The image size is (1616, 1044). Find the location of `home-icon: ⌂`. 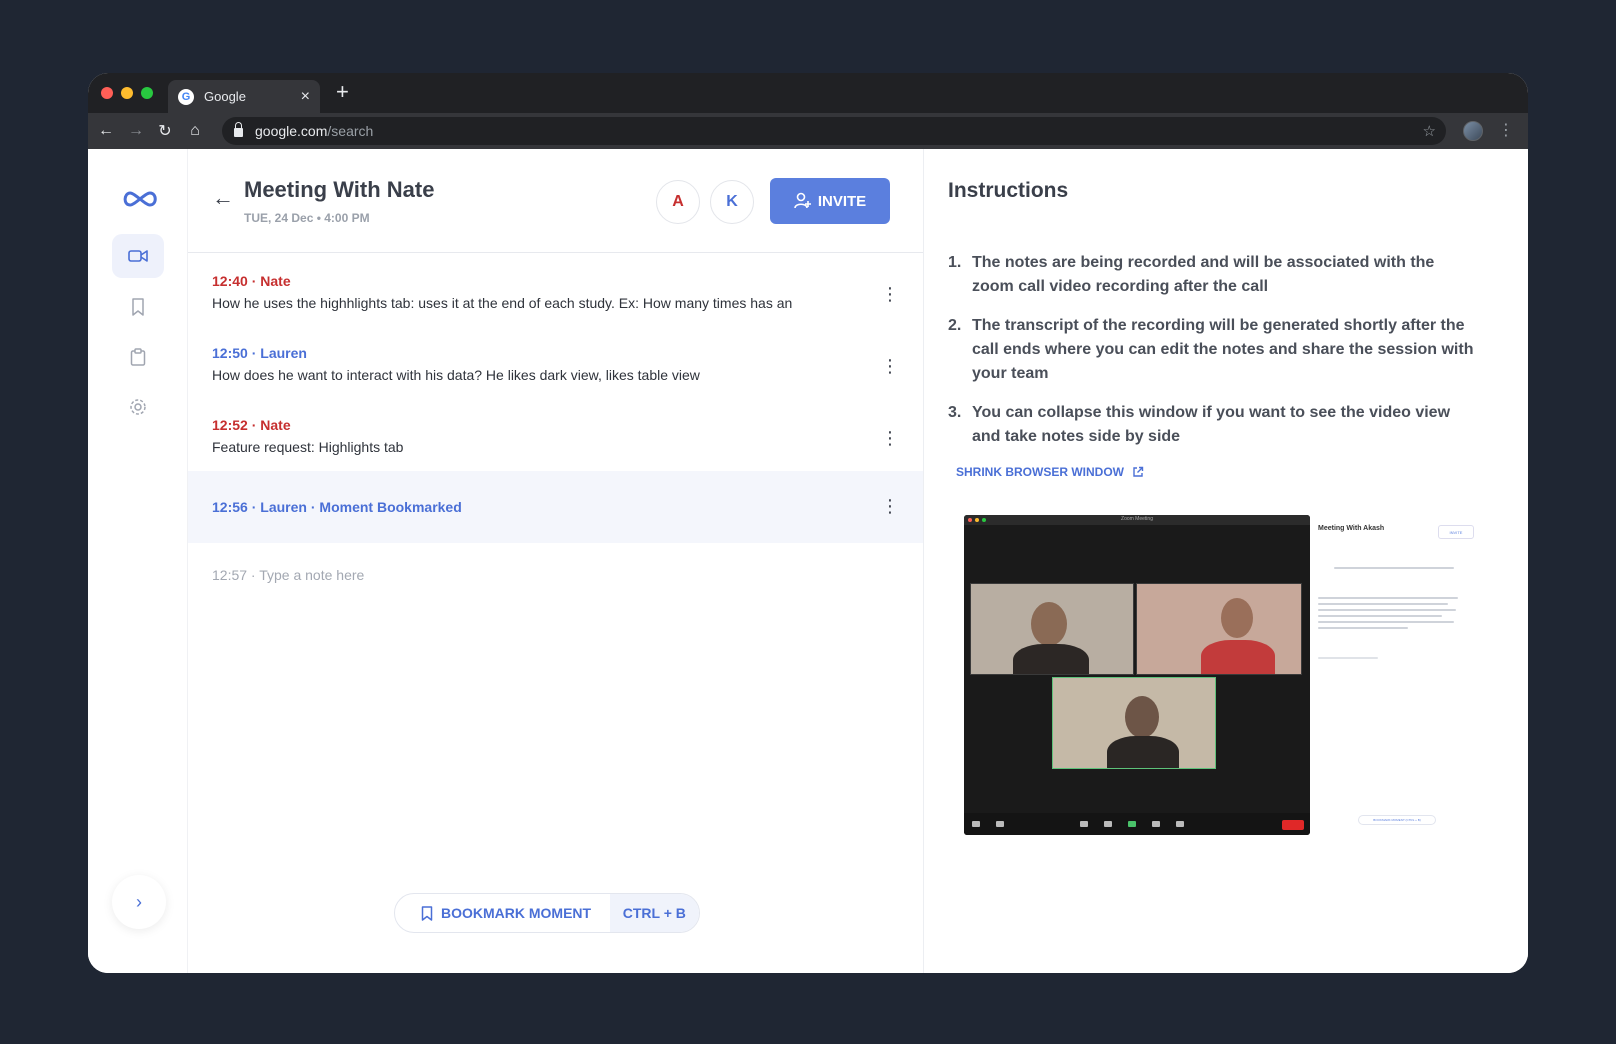

home-icon: ⌂ is located at coordinates (195, 131).